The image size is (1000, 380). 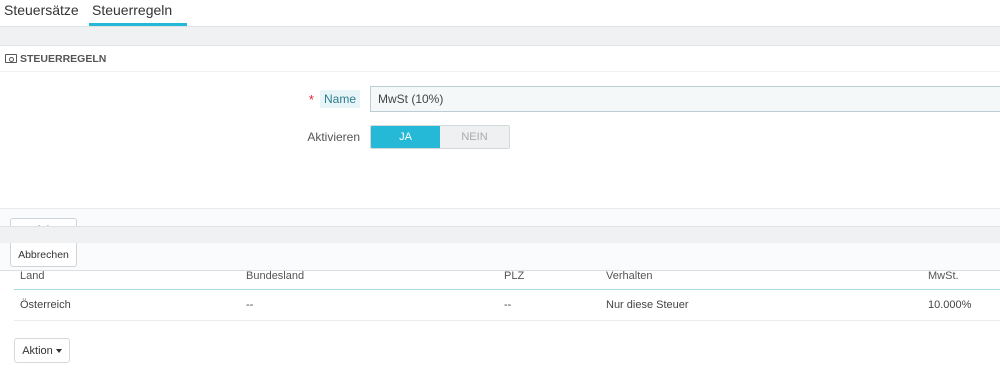 What do you see at coordinates (11, 58) in the screenshot?
I see `money-icon` at bounding box center [11, 58].